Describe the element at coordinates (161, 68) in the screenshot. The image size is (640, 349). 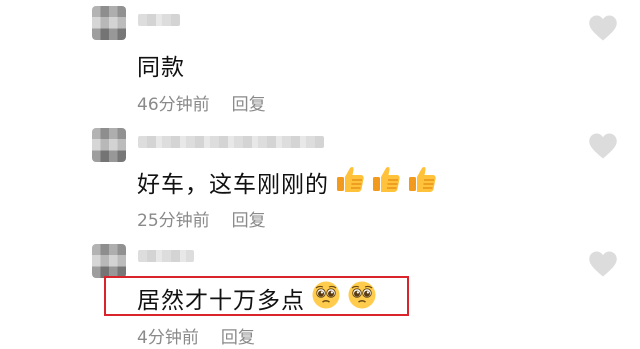
I see `comment-text-content: 同款` at that location.